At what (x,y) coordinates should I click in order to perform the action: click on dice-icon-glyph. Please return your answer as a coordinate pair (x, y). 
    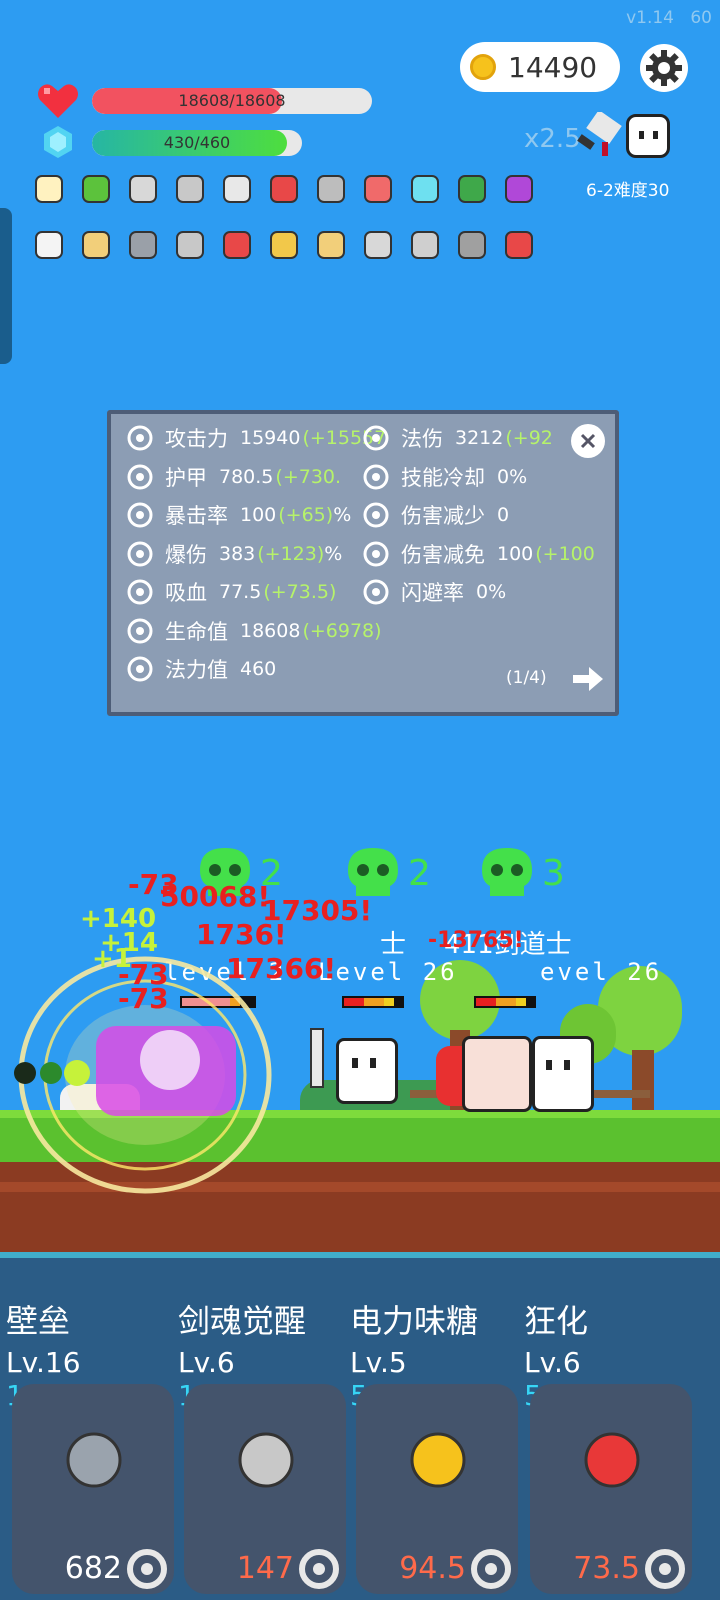
    Looking at the image, I should click on (49, 245).